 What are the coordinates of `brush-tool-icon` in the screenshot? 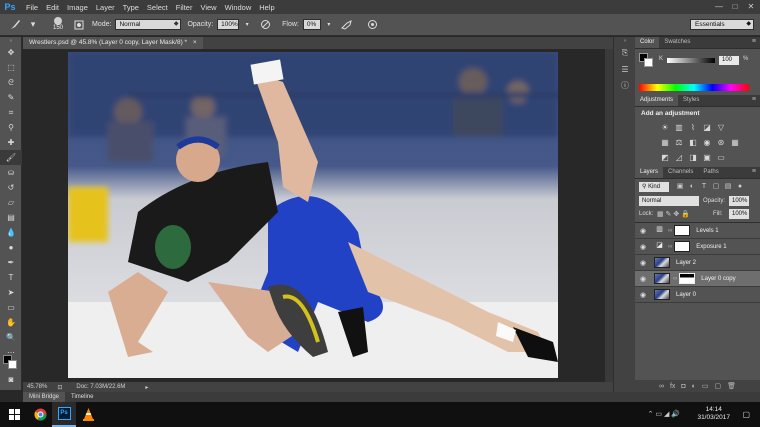 It's located at (15, 25).